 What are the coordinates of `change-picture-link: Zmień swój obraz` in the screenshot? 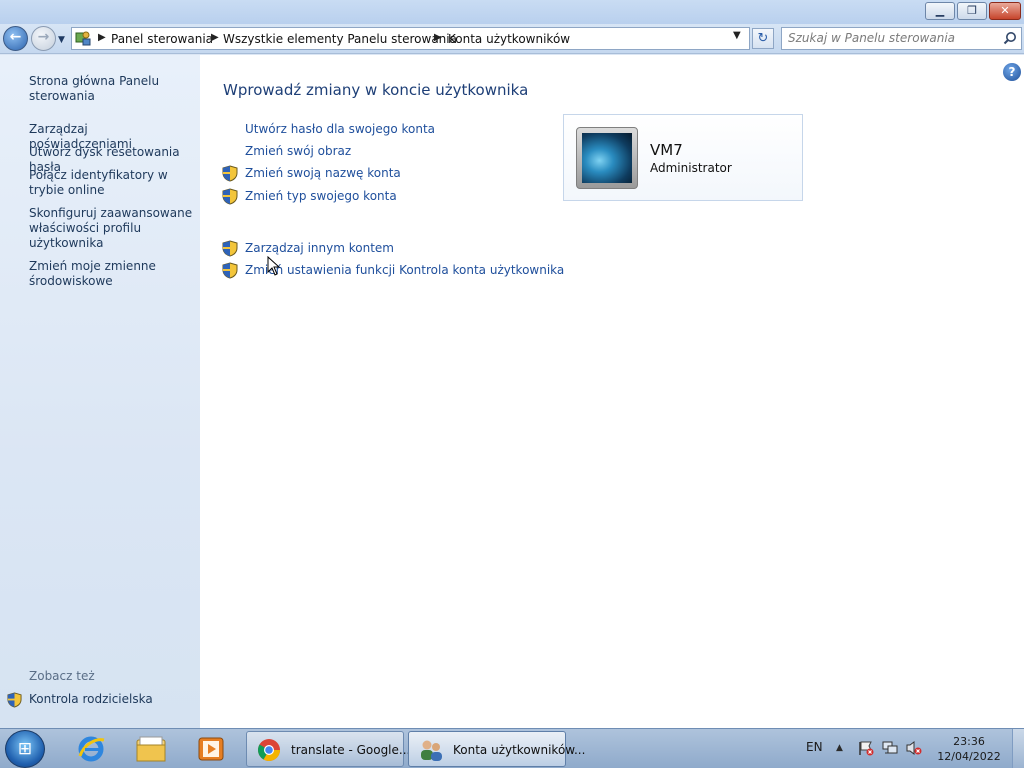 It's located at (298, 151).